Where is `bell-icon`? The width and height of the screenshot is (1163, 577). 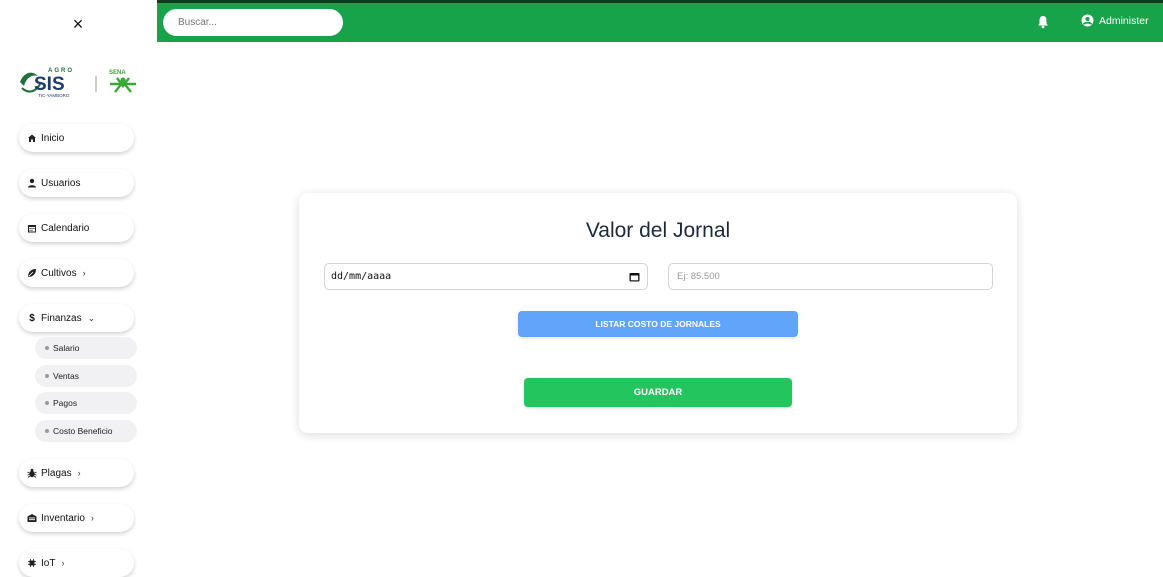
bell-icon is located at coordinates (1043, 22).